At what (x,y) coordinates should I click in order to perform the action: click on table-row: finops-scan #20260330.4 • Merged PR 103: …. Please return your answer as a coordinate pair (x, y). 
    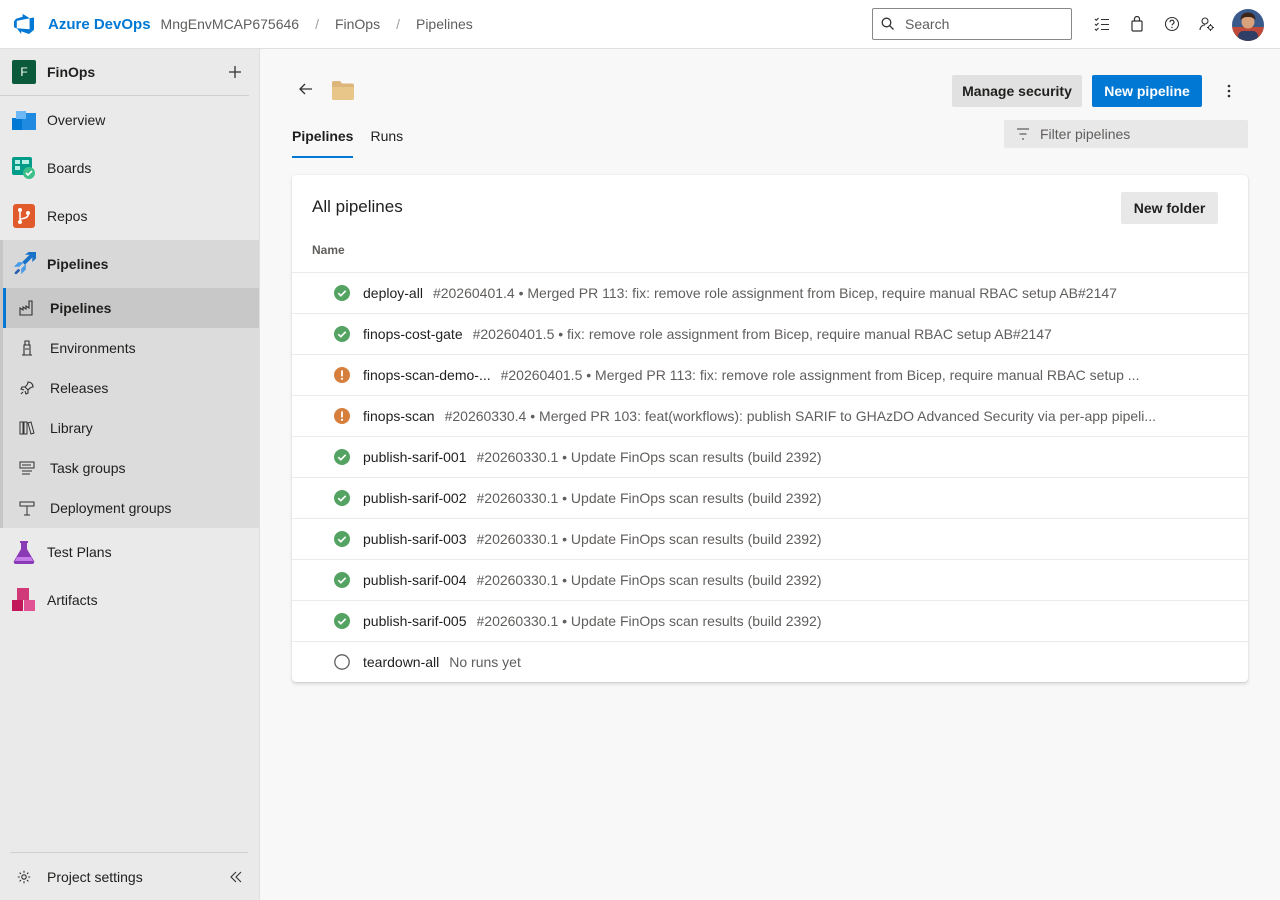
    Looking at the image, I should click on (770, 415).